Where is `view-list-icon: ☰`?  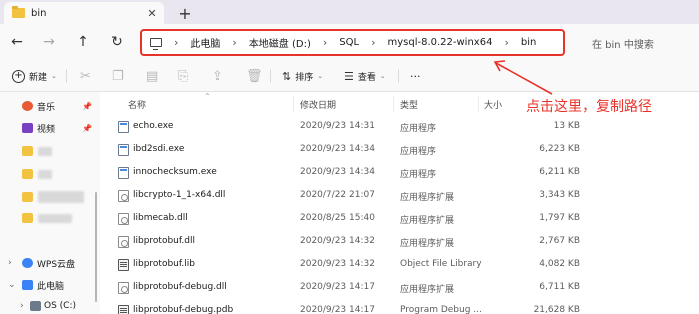 view-list-icon: ☰ is located at coordinates (349, 76).